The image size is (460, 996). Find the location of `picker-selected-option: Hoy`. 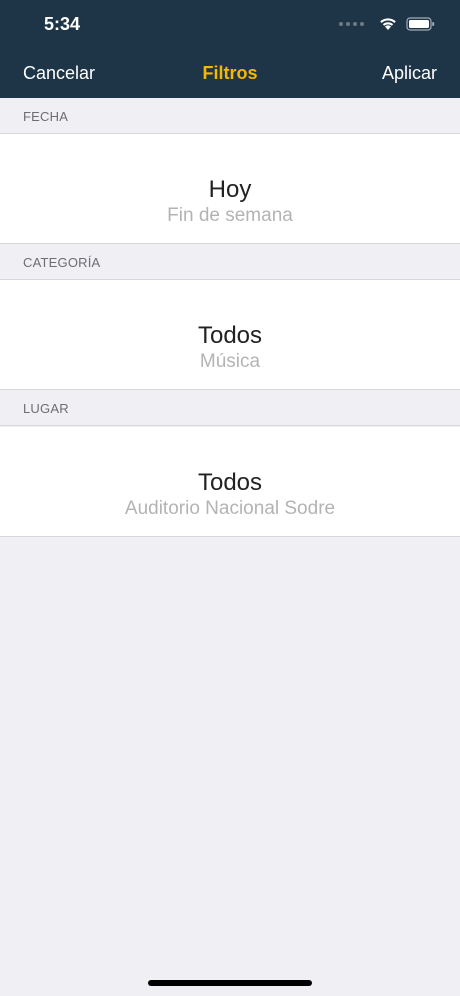

picker-selected-option: Hoy is located at coordinates (230, 190).